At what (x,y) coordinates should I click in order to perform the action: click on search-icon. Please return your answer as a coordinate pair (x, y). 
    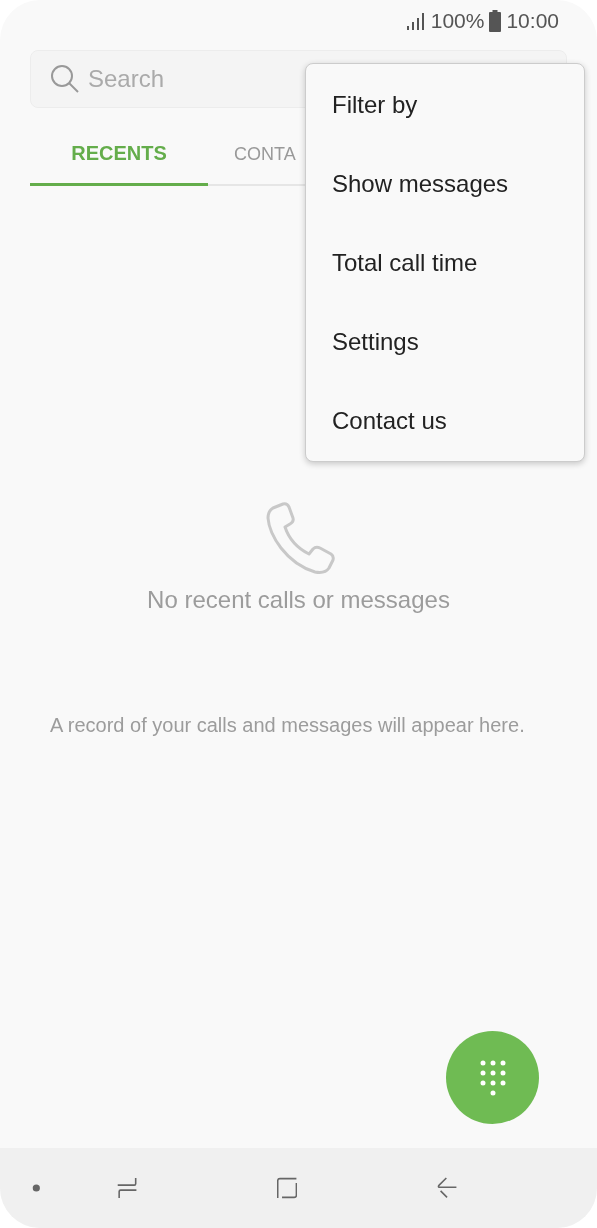
    Looking at the image, I should click on (65, 79).